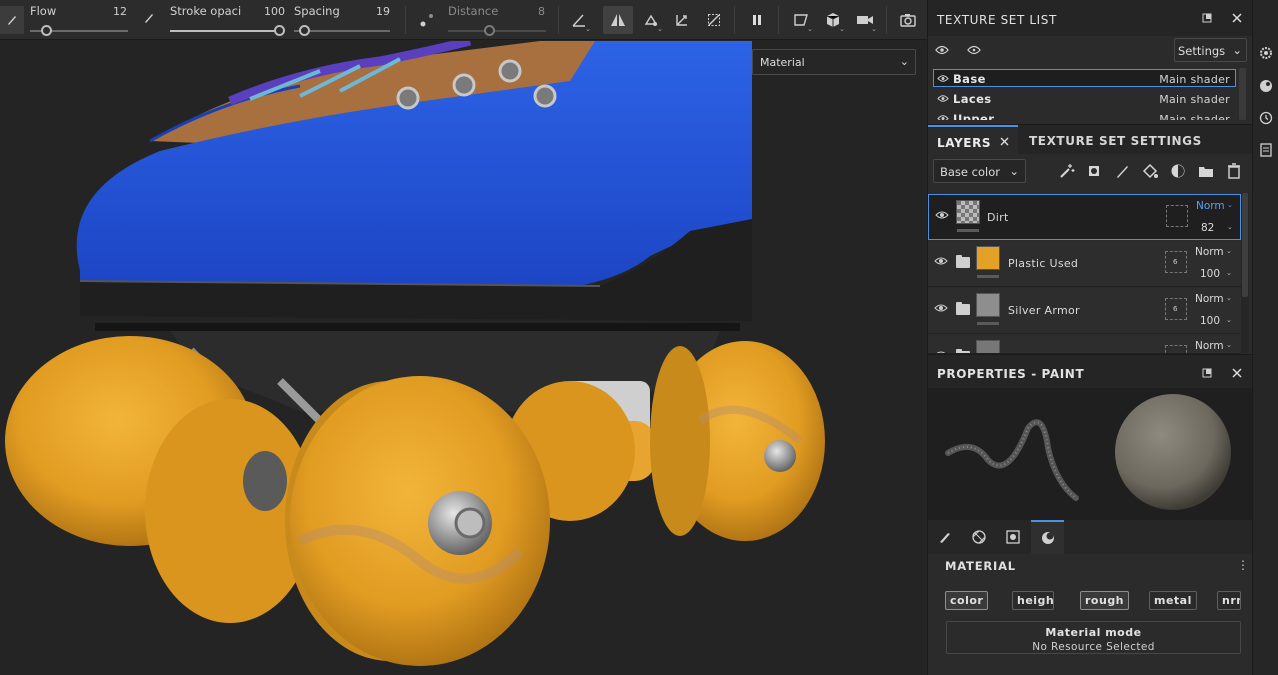  Describe the element at coordinates (651, 20) in the screenshot. I see `fill-projection-icon: ⌄` at that location.